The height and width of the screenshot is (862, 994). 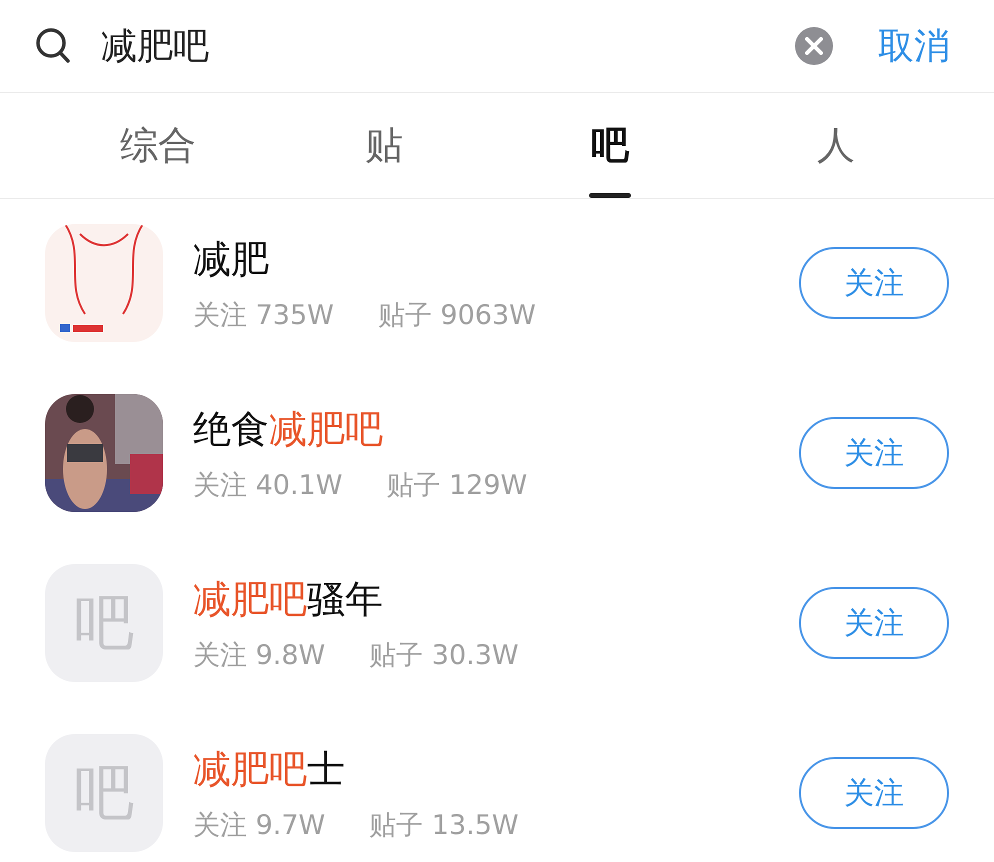 What do you see at coordinates (610, 195) in the screenshot?
I see `tab-underline` at bounding box center [610, 195].